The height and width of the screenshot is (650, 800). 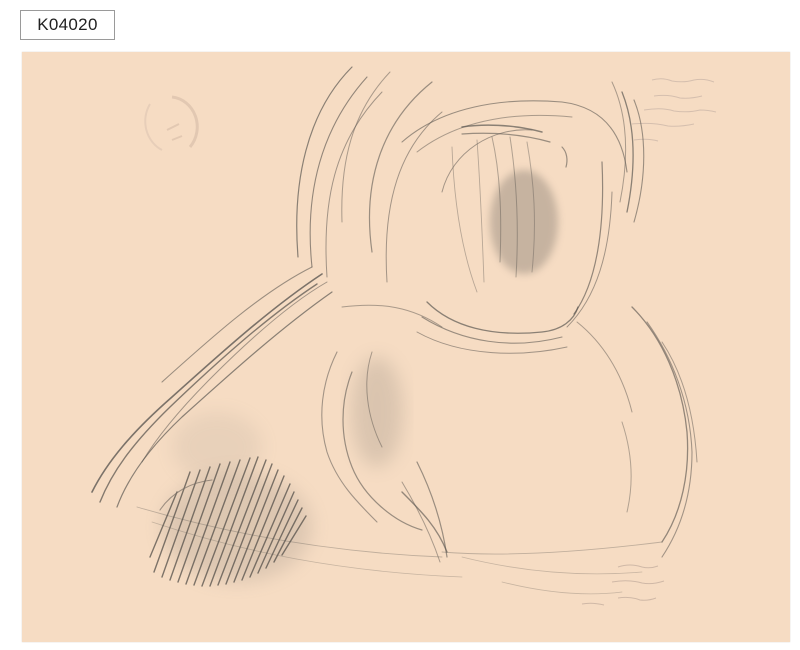 I want to click on accession-number-label: K04020, so click(x=67, y=25).